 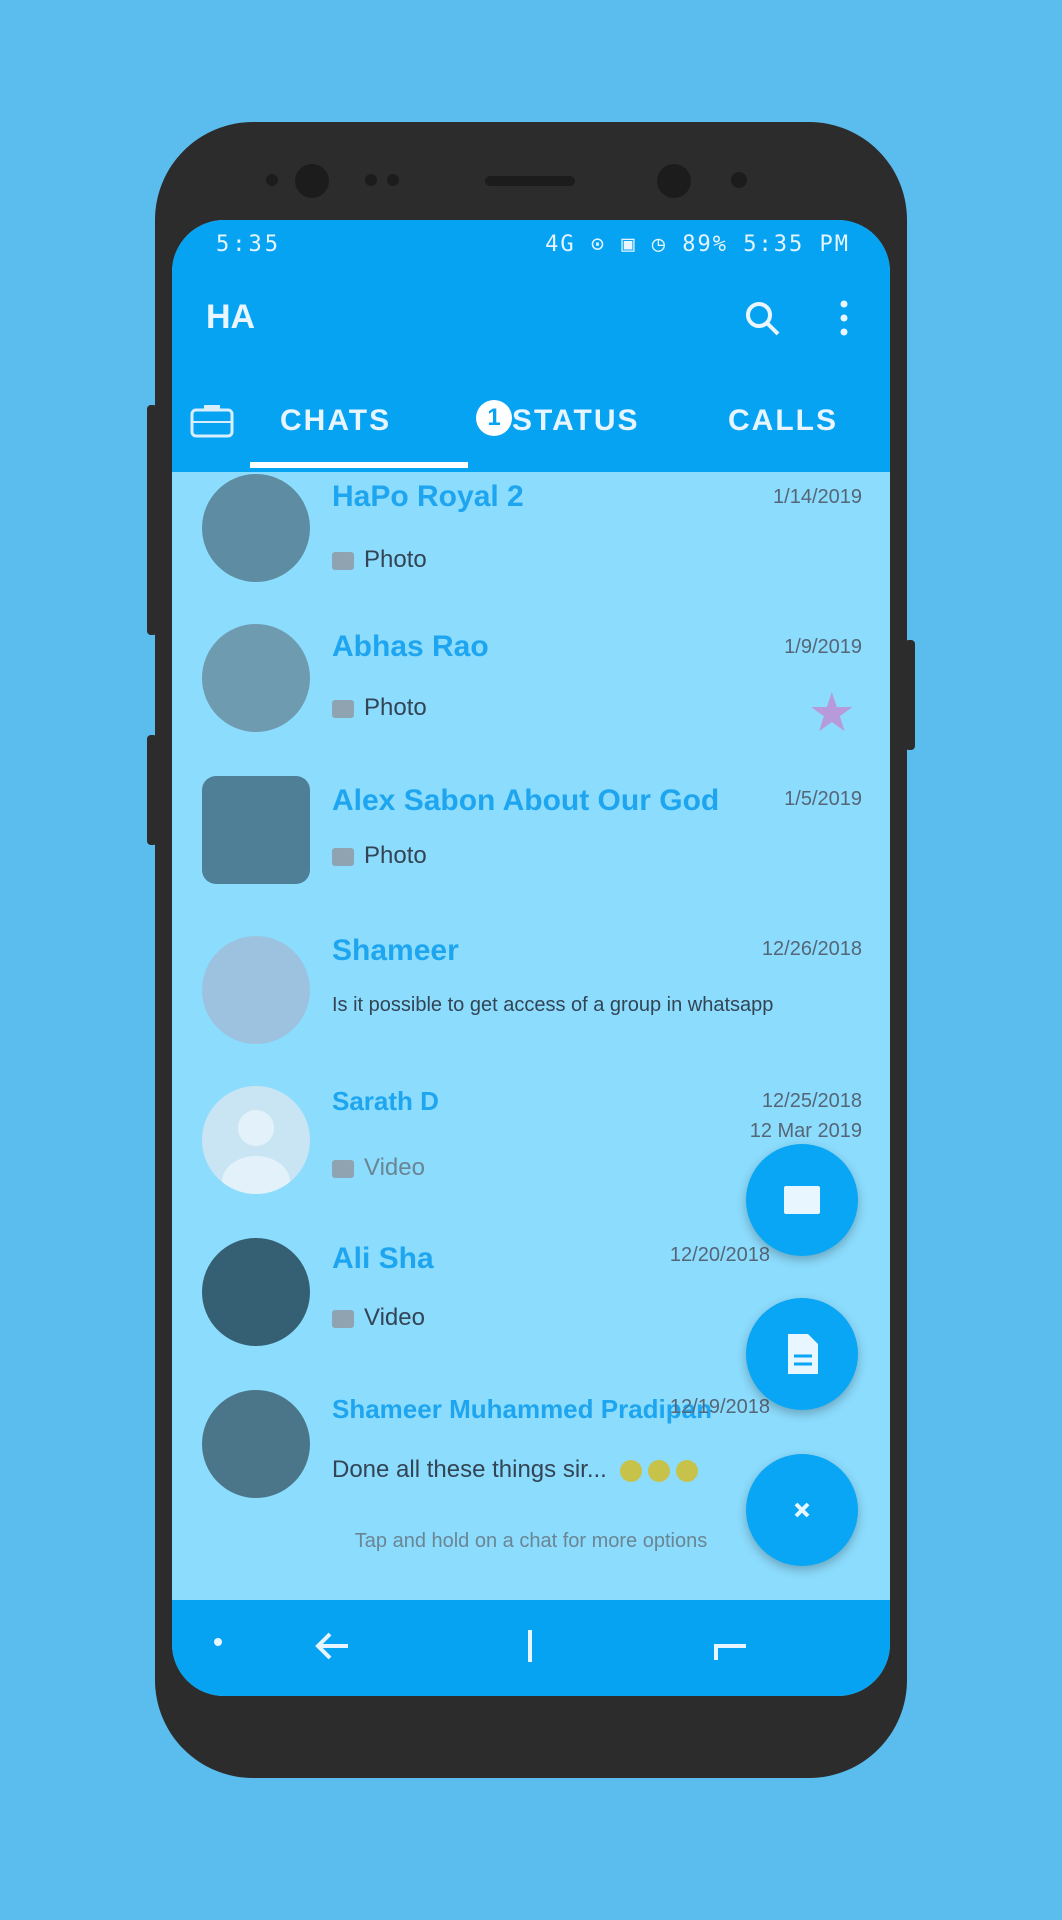 What do you see at coordinates (383, 1258) in the screenshot?
I see `chat-name: Ali Sha` at bounding box center [383, 1258].